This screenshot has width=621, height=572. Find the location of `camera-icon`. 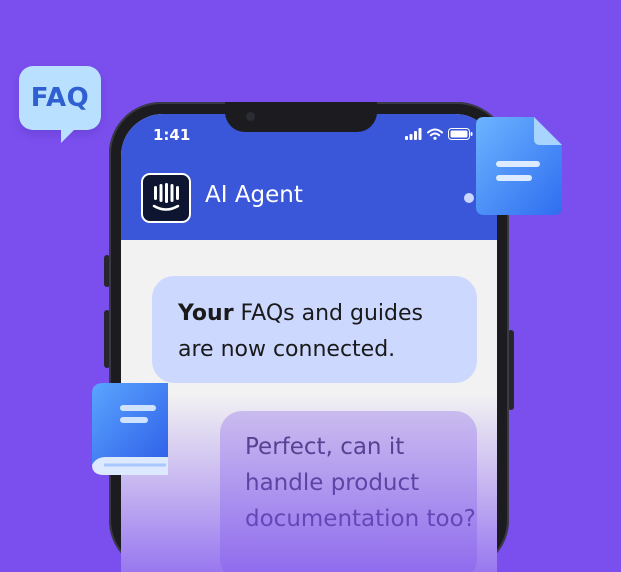

camera-icon is located at coordinates (250, 116).